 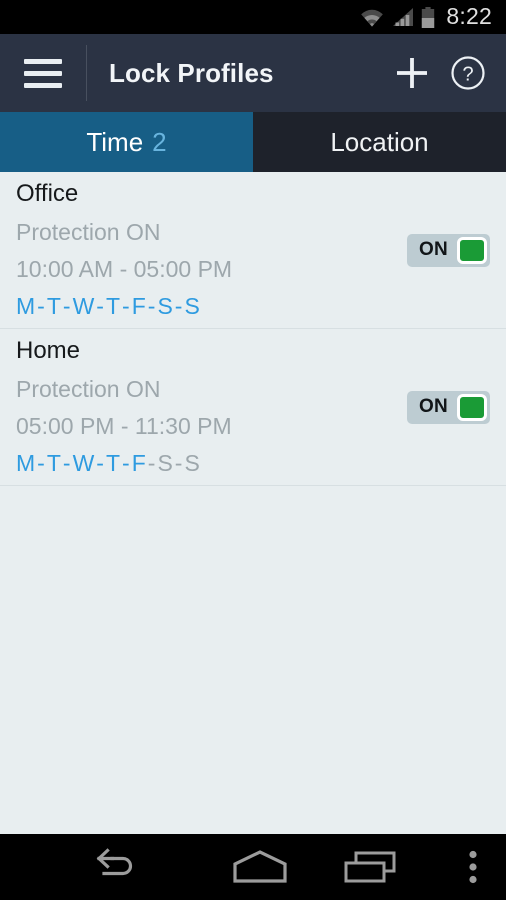 I want to click on profile-time-range: 10:00 AM - 05:00 PM, so click(x=124, y=269).